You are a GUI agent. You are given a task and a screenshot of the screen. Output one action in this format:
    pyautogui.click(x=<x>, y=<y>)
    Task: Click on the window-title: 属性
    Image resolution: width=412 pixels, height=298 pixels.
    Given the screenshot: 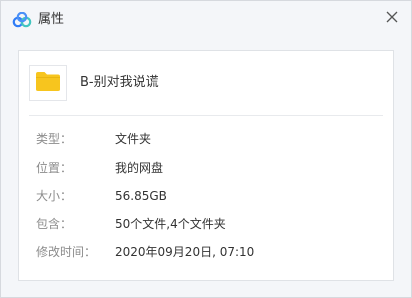 What is the action you would take?
    pyautogui.click(x=51, y=19)
    